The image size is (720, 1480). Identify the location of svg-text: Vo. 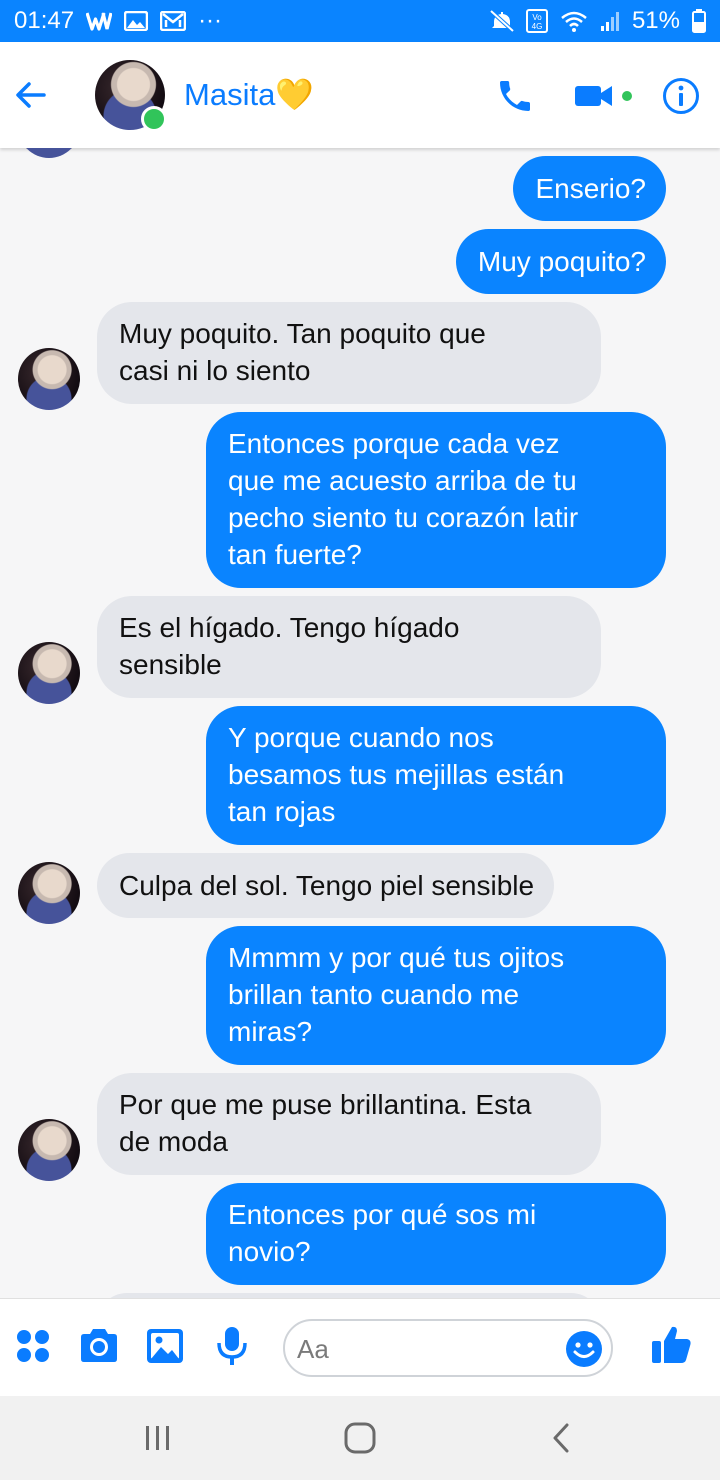
(537, 17).